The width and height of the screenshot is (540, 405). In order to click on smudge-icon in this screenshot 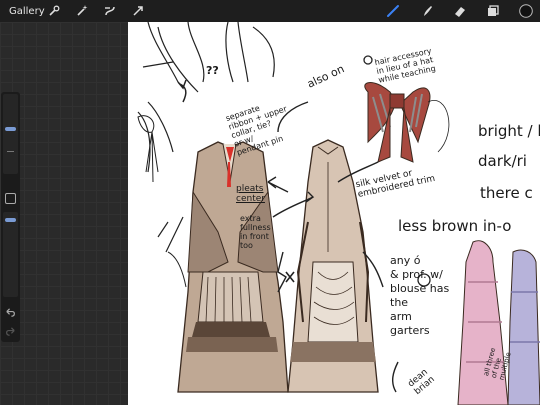, I will do `click(427, 11)`.